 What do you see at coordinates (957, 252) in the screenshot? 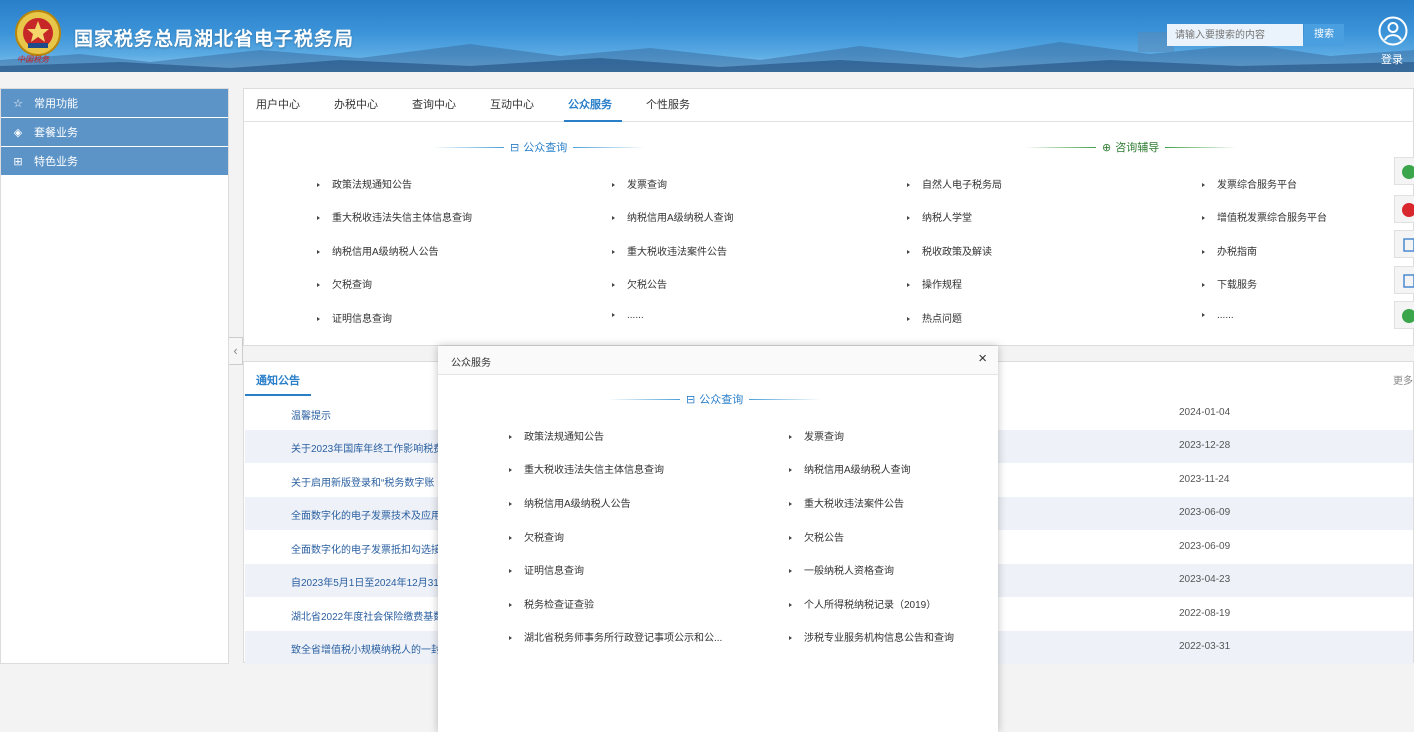
I see `link-label: 税收政策及解读` at bounding box center [957, 252].